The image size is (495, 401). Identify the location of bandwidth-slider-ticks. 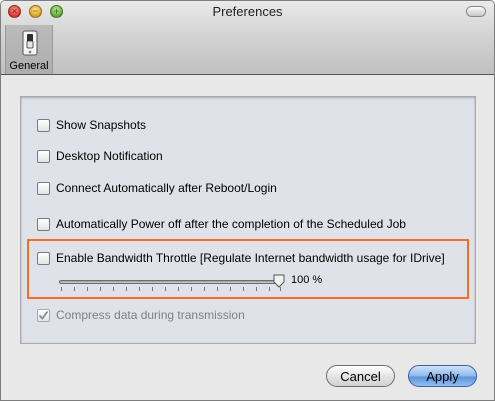
(171, 289).